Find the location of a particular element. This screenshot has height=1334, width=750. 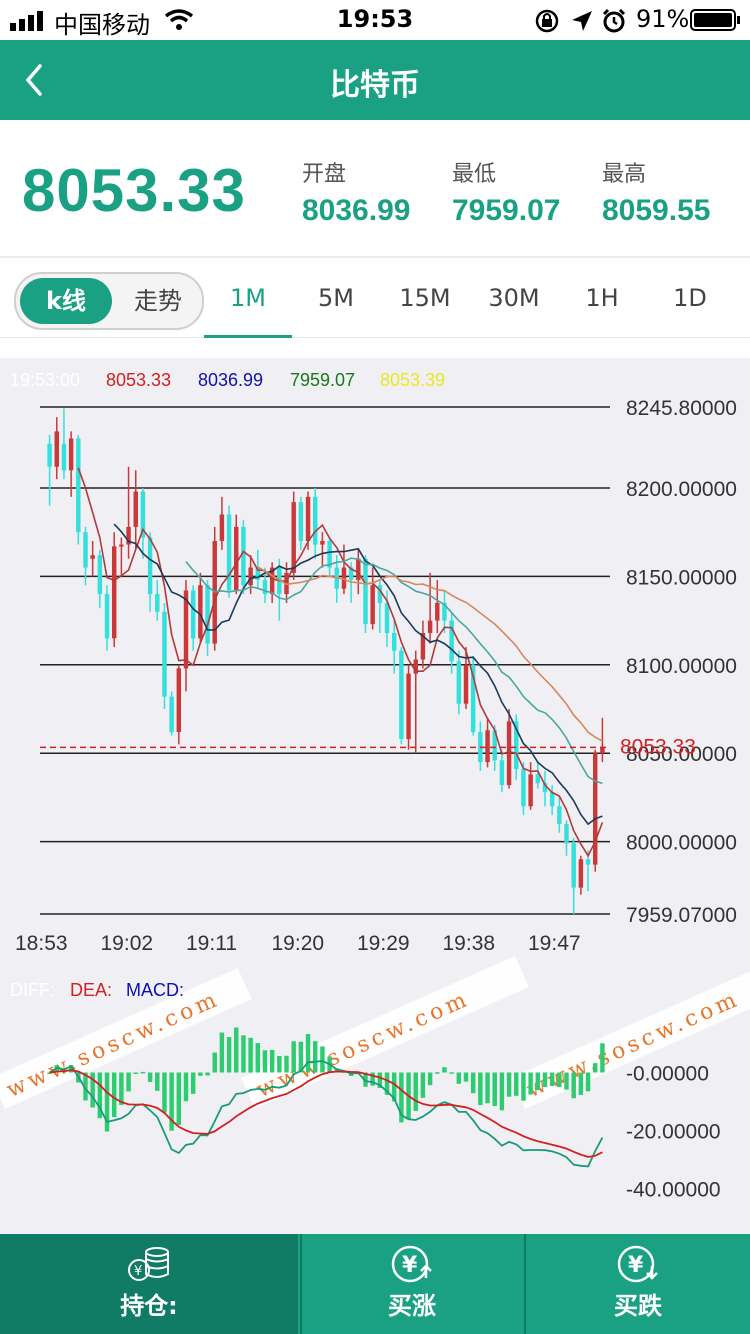

status-bar: 中国移动 19:53 91% is located at coordinates (375, 20).